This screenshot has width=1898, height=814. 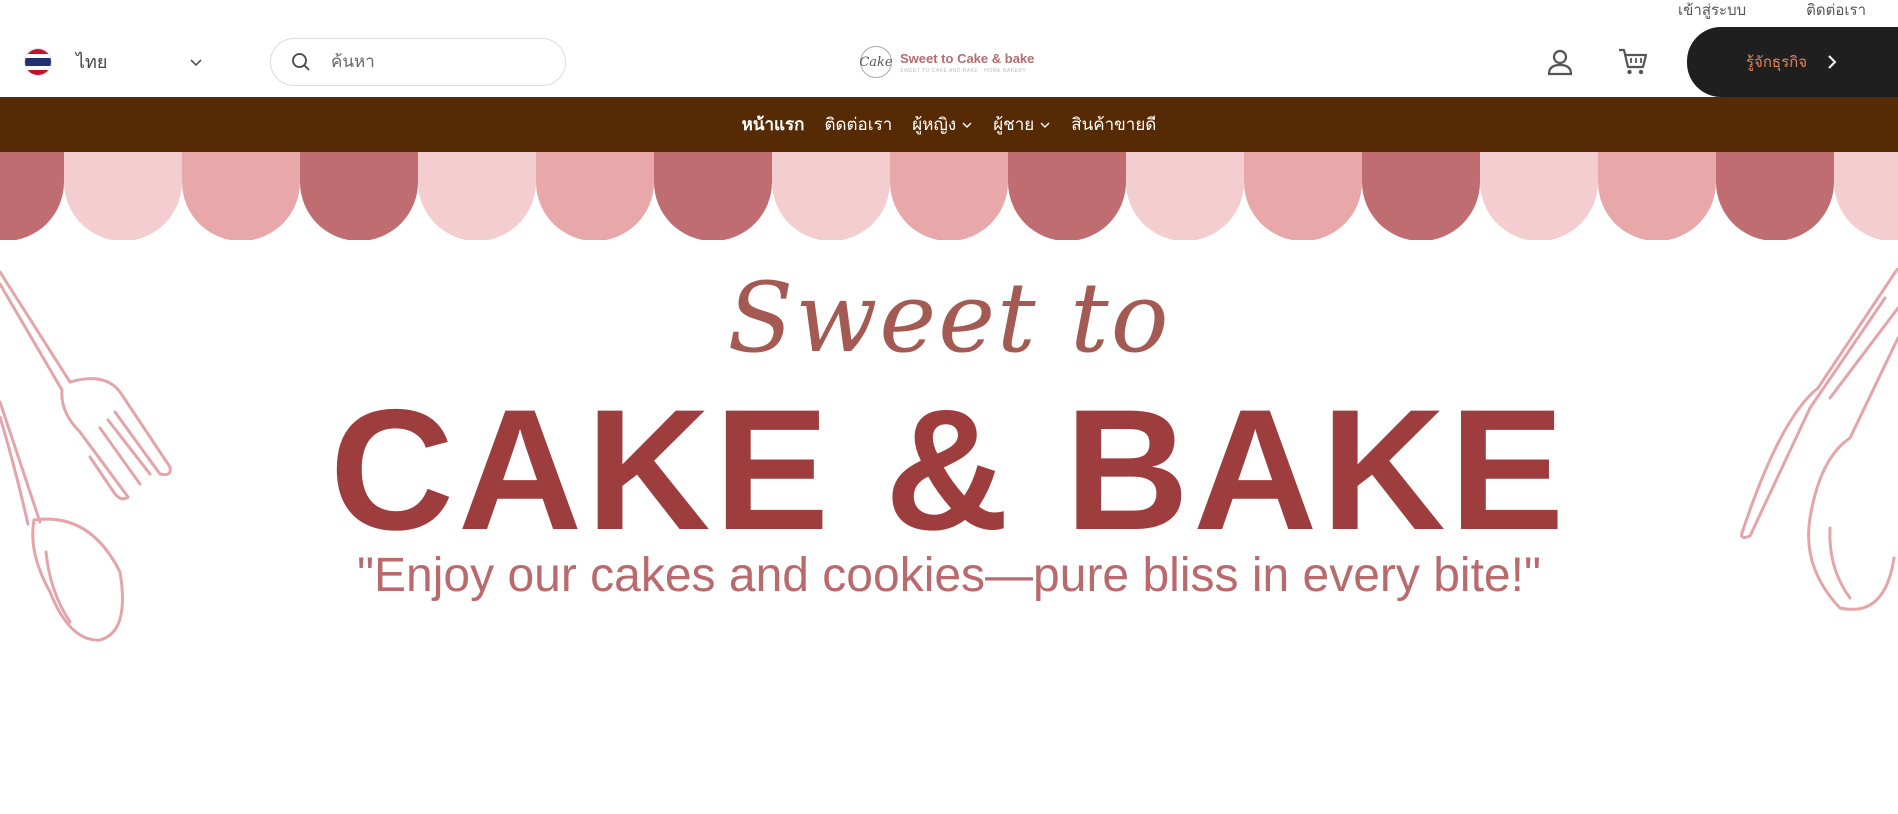 What do you see at coordinates (1832, 62) in the screenshot?
I see `chevron-right-icon` at bounding box center [1832, 62].